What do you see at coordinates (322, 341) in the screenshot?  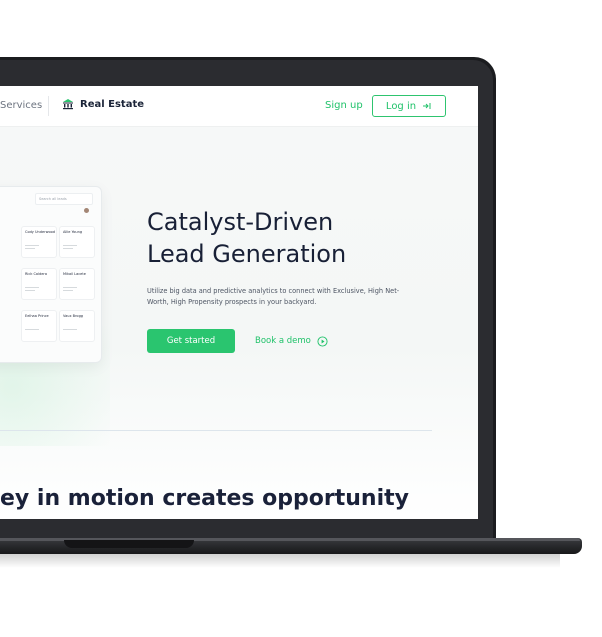 I see `play-circle-icon` at bounding box center [322, 341].